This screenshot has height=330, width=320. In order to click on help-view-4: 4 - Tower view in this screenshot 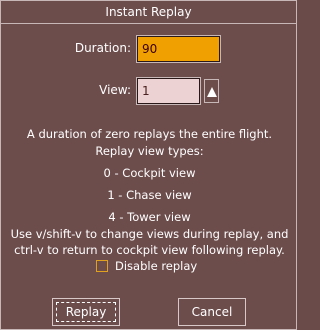, I will do `click(149, 217)`.